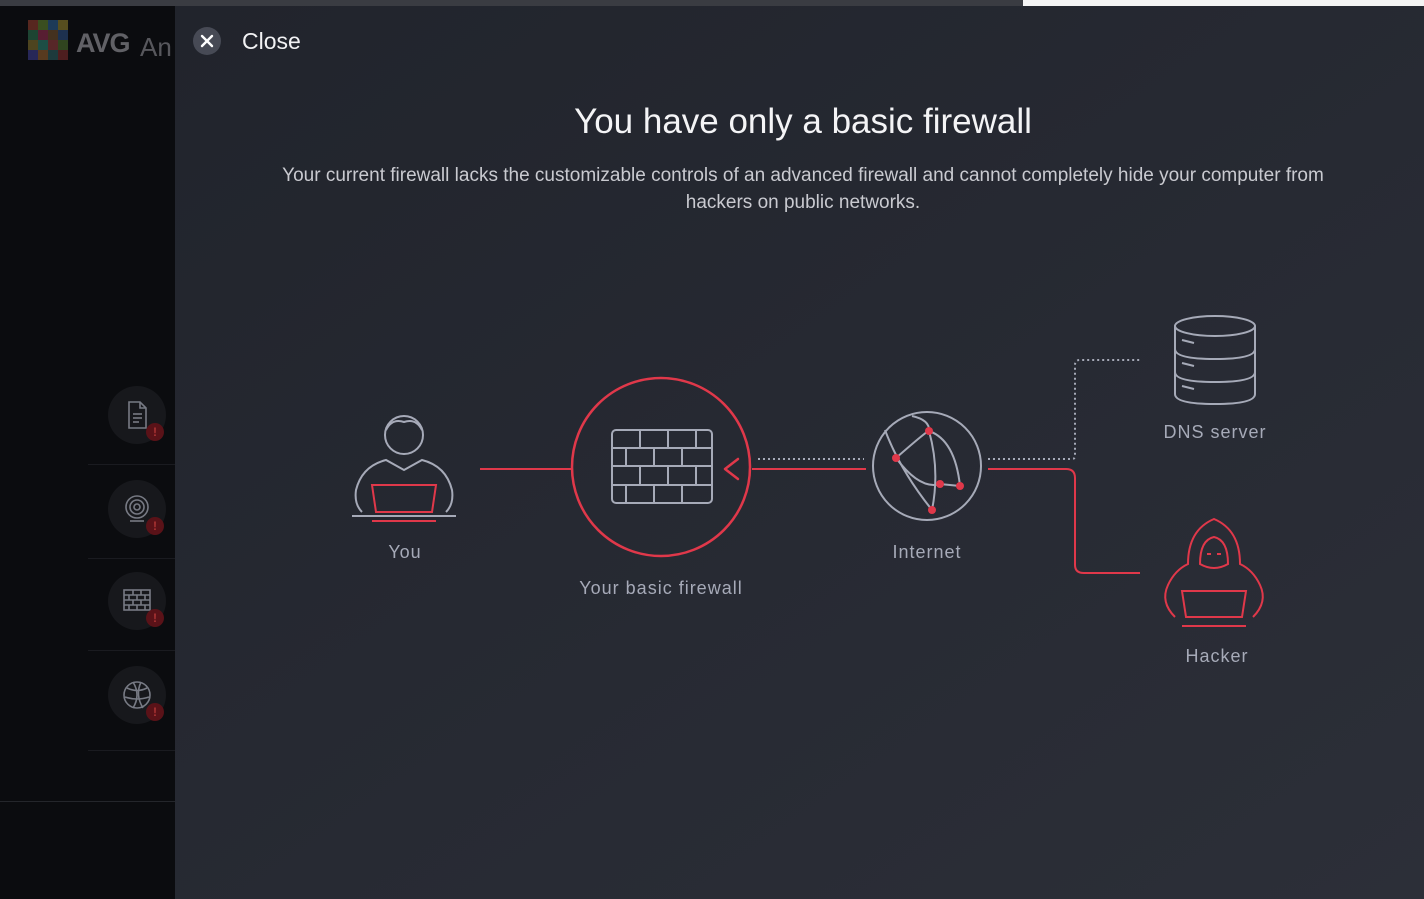 The width and height of the screenshot is (1424, 899). I want to click on app-logo: AVG An, so click(103, 43).